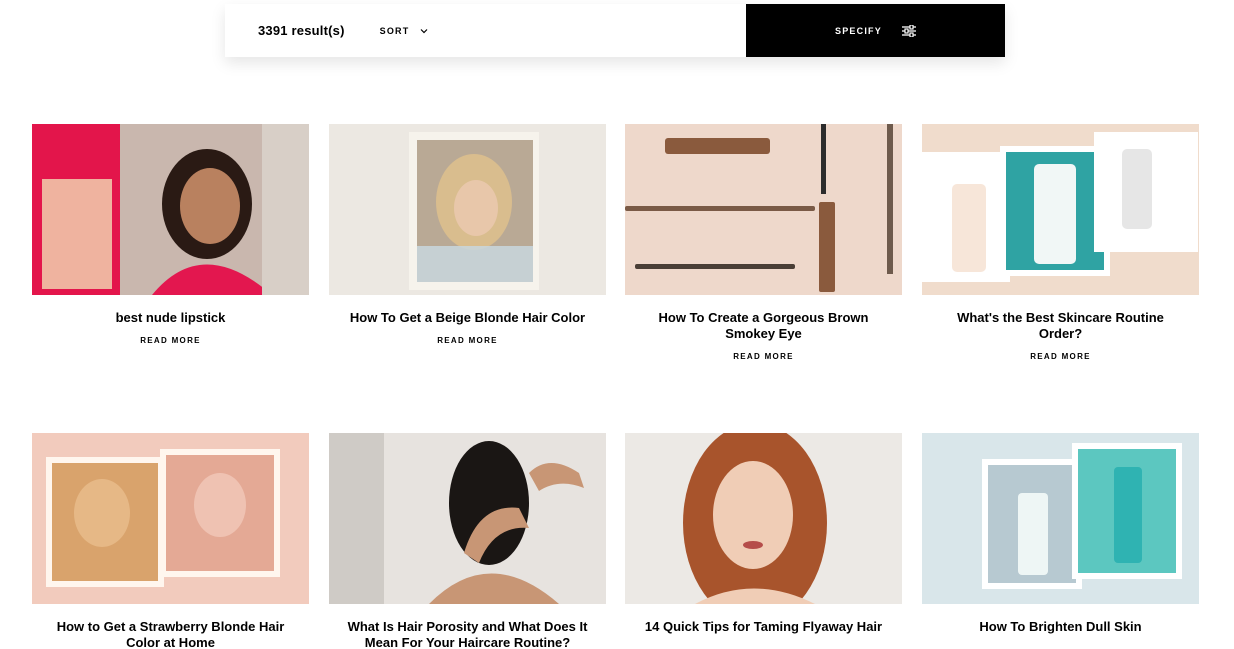 Image resolution: width=1234 pixels, height=649 pixels. I want to click on sort-label: SORT, so click(394, 30).